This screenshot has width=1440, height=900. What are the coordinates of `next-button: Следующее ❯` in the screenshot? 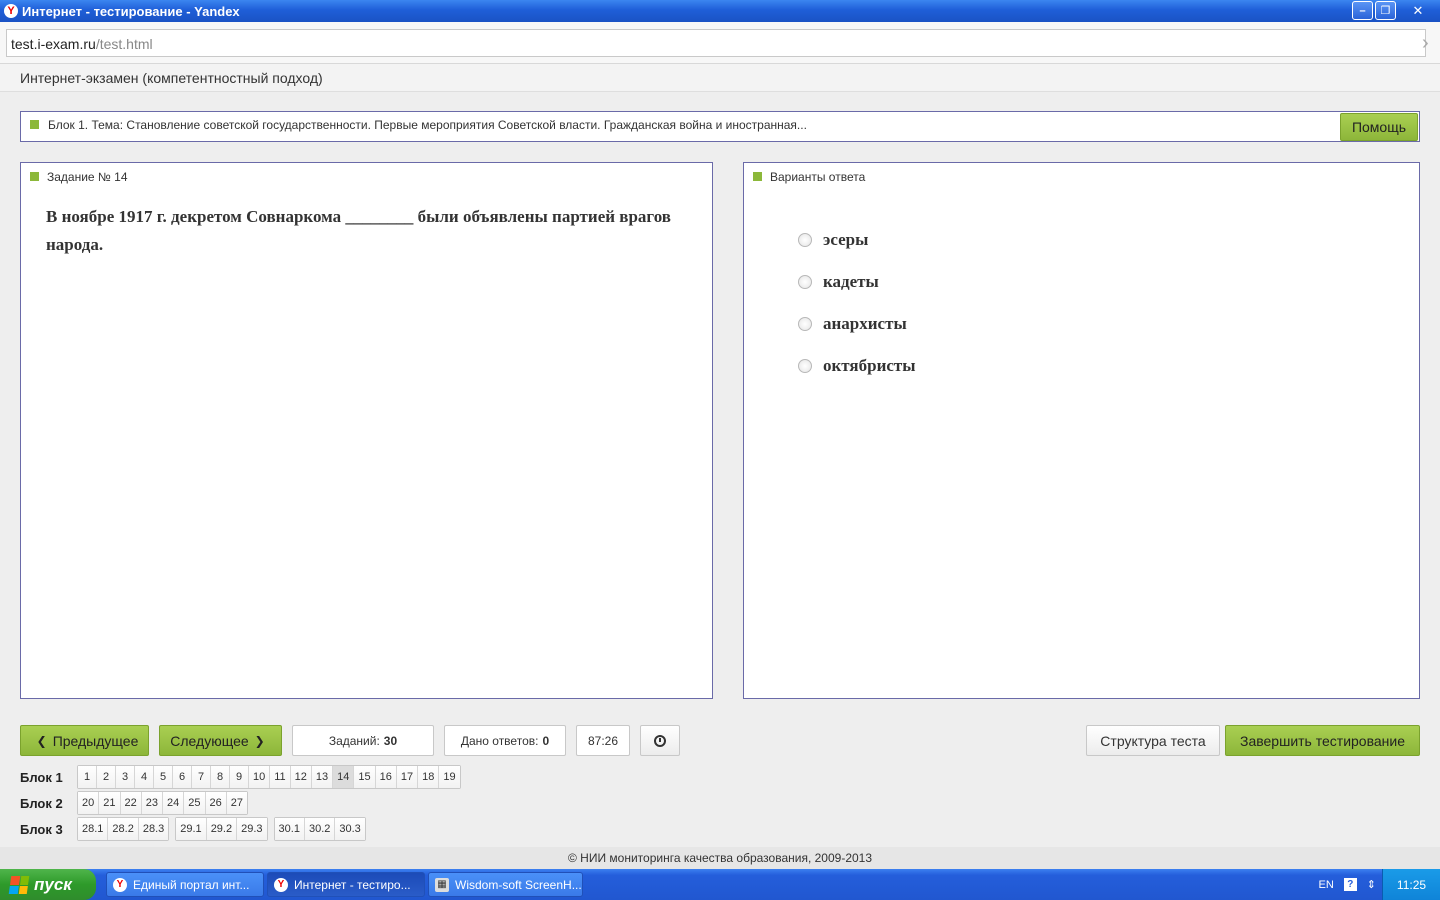 It's located at (220, 740).